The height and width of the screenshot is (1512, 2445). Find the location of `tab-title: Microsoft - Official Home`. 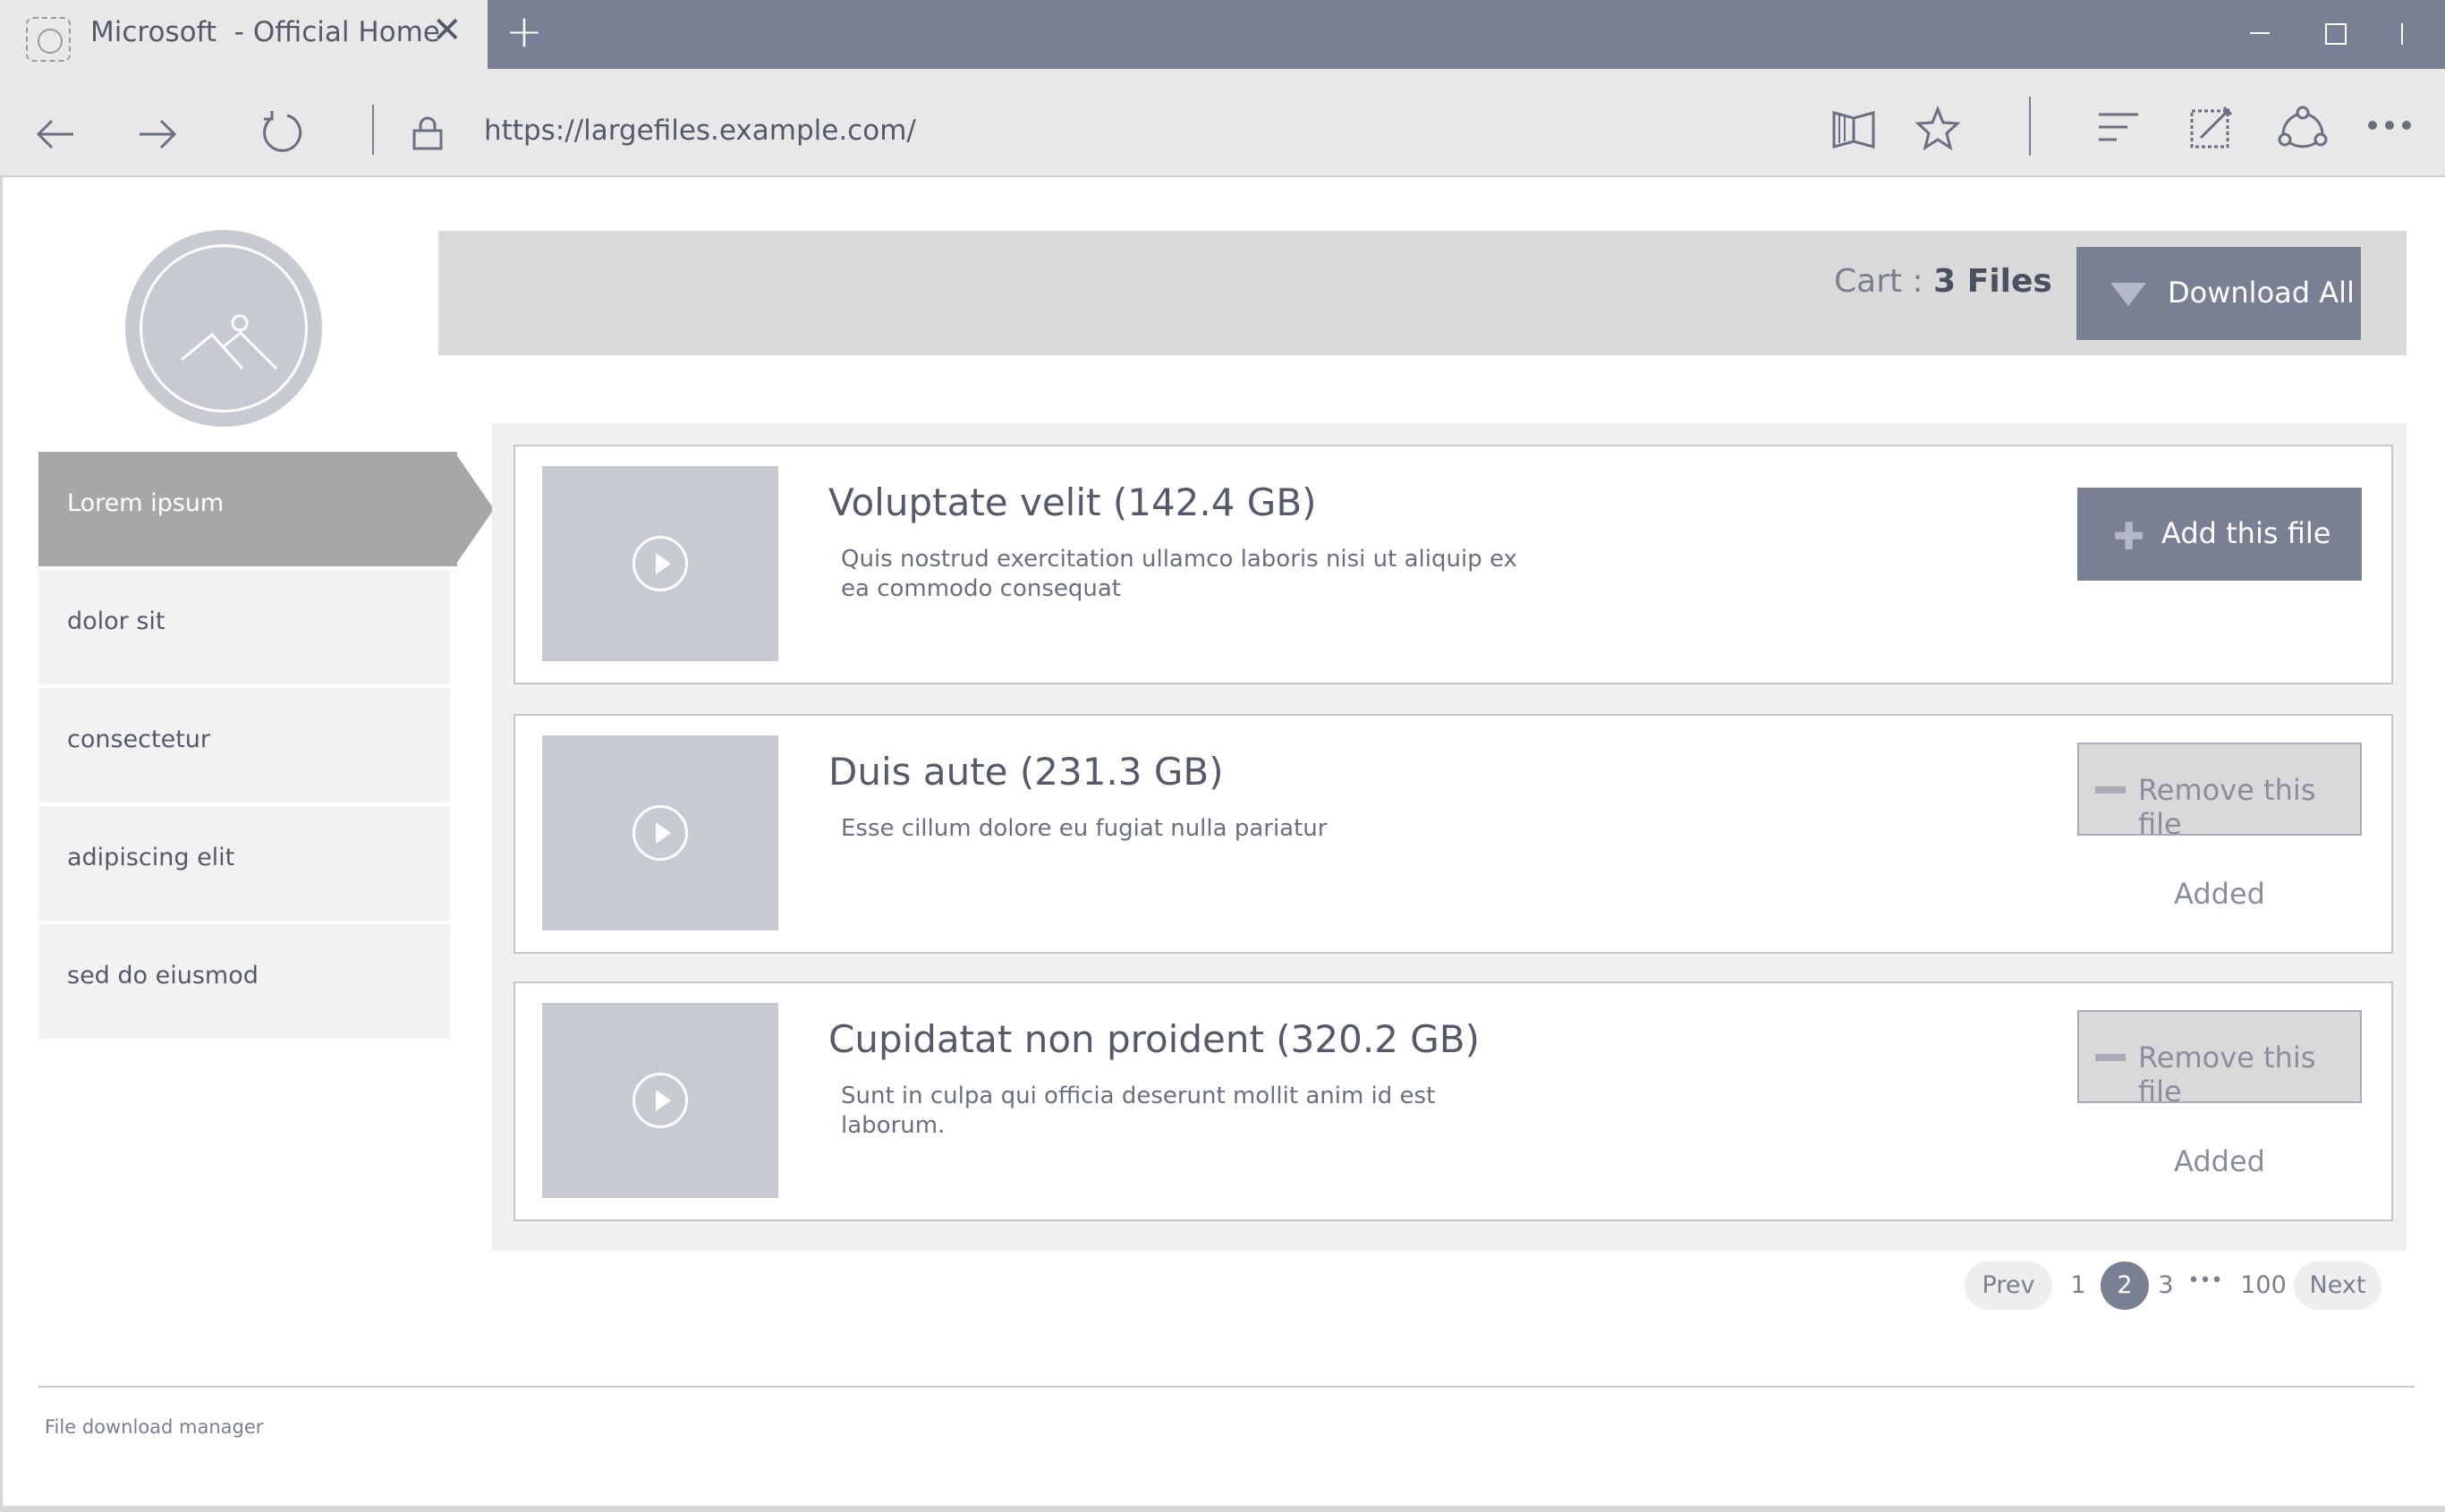

tab-title: Microsoft - Official Home is located at coordinates (265, 32).